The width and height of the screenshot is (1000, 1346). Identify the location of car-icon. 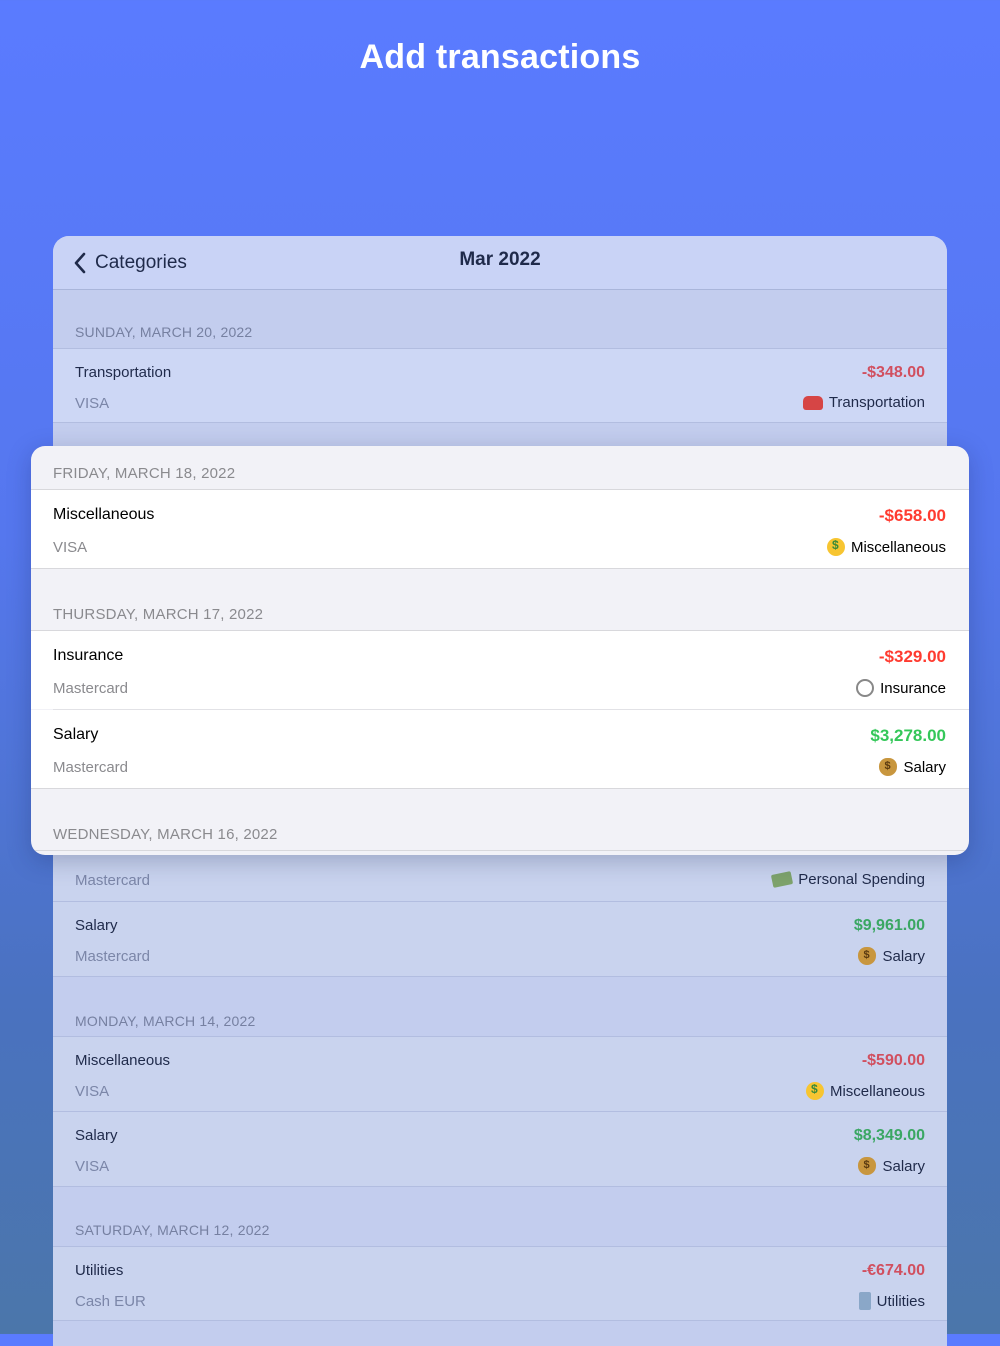
(812, 402).